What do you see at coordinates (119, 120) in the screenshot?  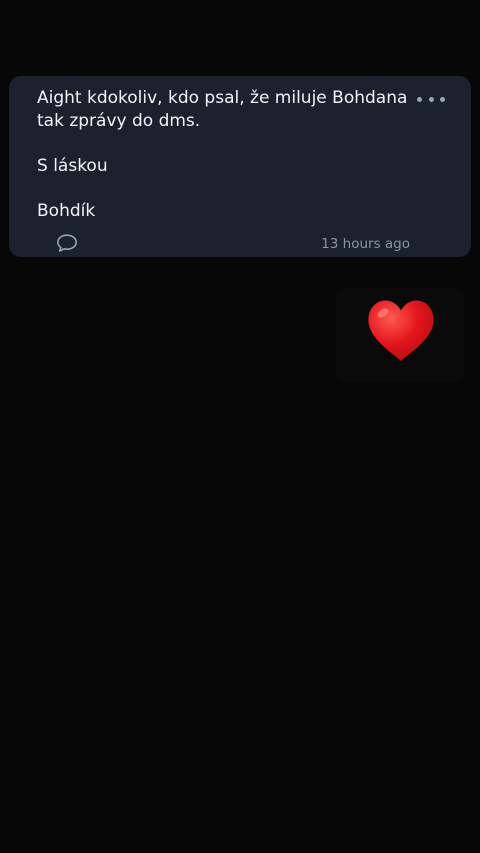 I see `post-text-line: tak zprávy do dms.` at bounding box center [119, 120].